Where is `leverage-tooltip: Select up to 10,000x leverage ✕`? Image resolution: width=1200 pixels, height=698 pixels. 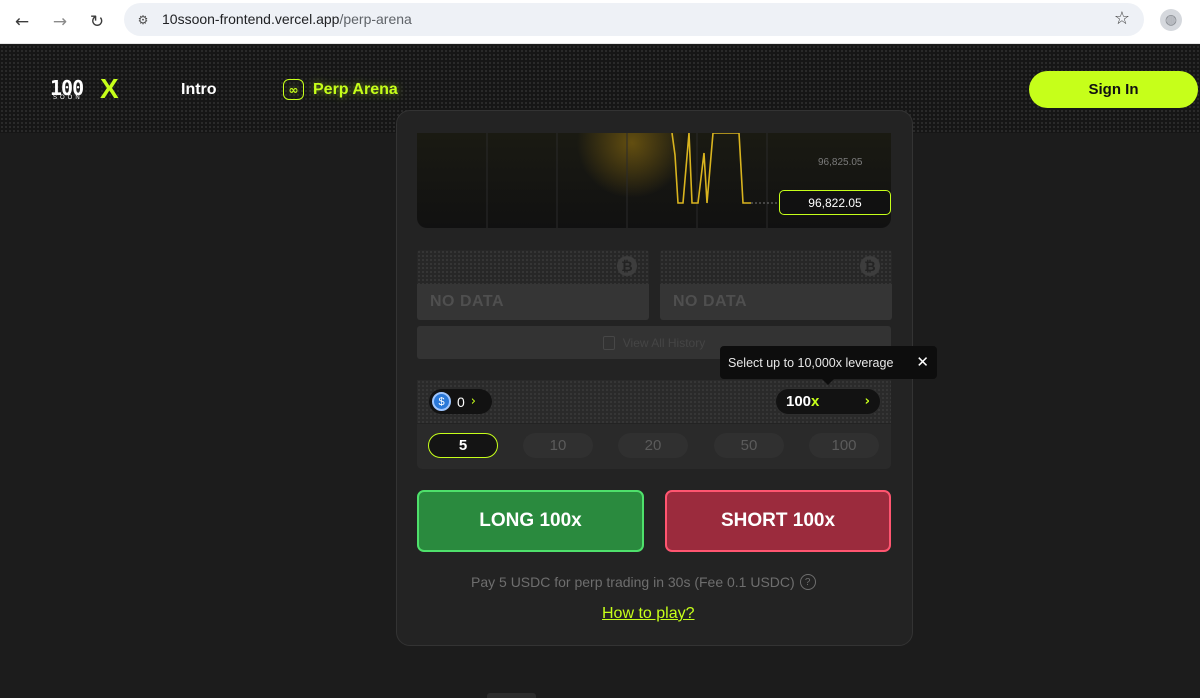
leverage-tooltip: Select up to 10,000x leverage ✕ is located at coordinates (828, 365).